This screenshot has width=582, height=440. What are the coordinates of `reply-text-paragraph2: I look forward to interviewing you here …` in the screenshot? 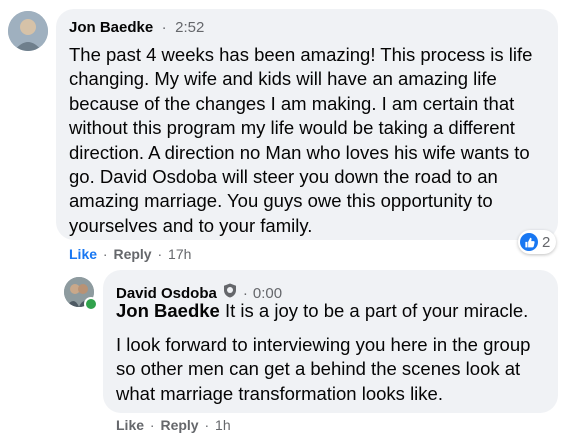 It's located at (323, 369).